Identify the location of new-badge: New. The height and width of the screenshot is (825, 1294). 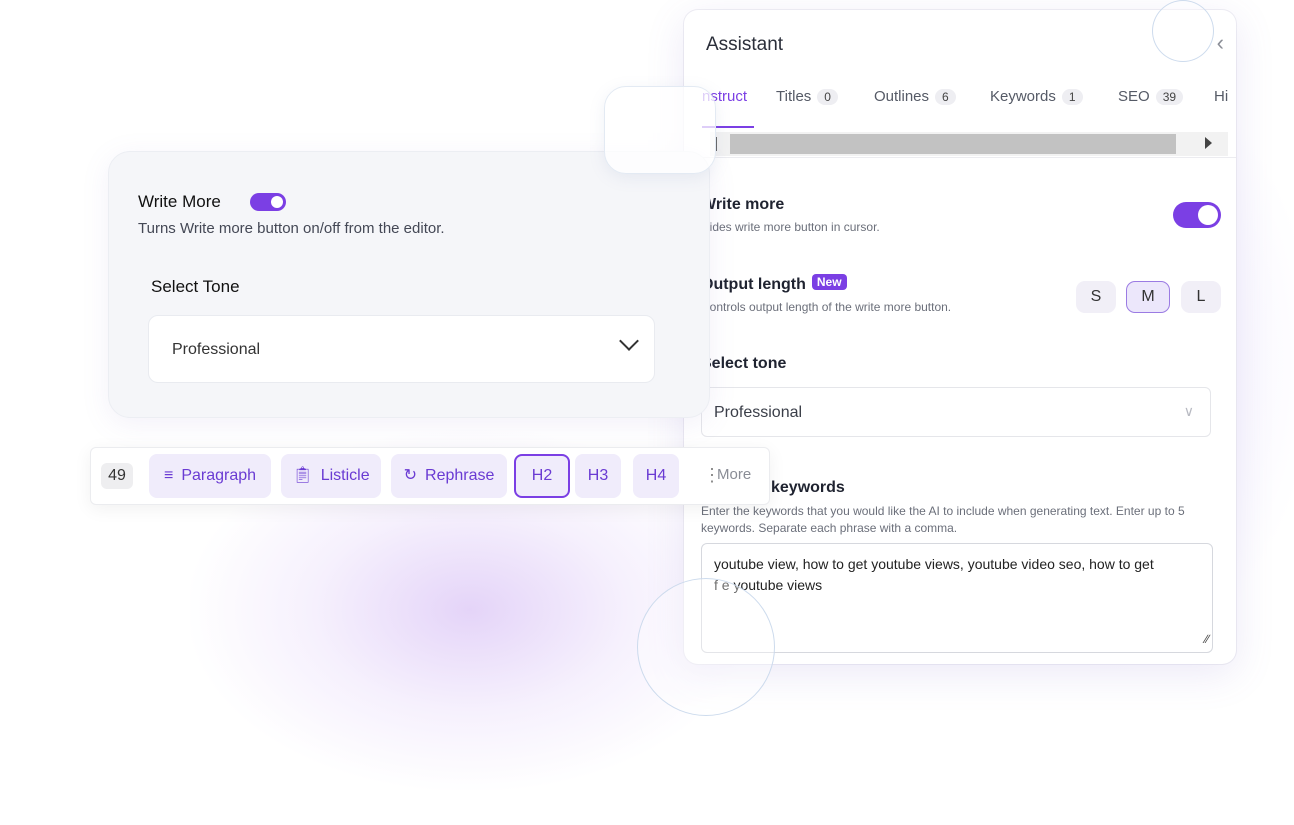
(829, 282).